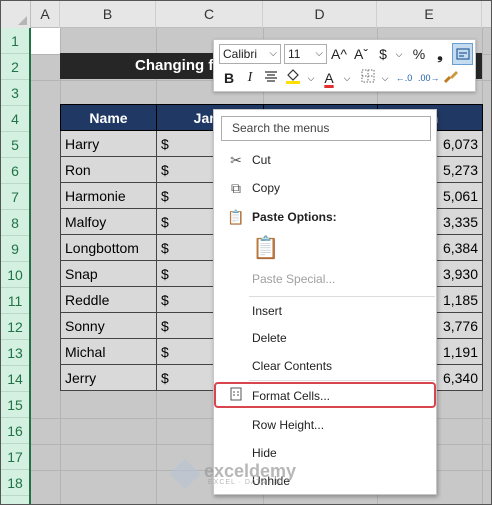  Describe the element at coordinates (325, 188) in the screenshot. I see `menu-item-copy: ⧉ Copy` at that location.